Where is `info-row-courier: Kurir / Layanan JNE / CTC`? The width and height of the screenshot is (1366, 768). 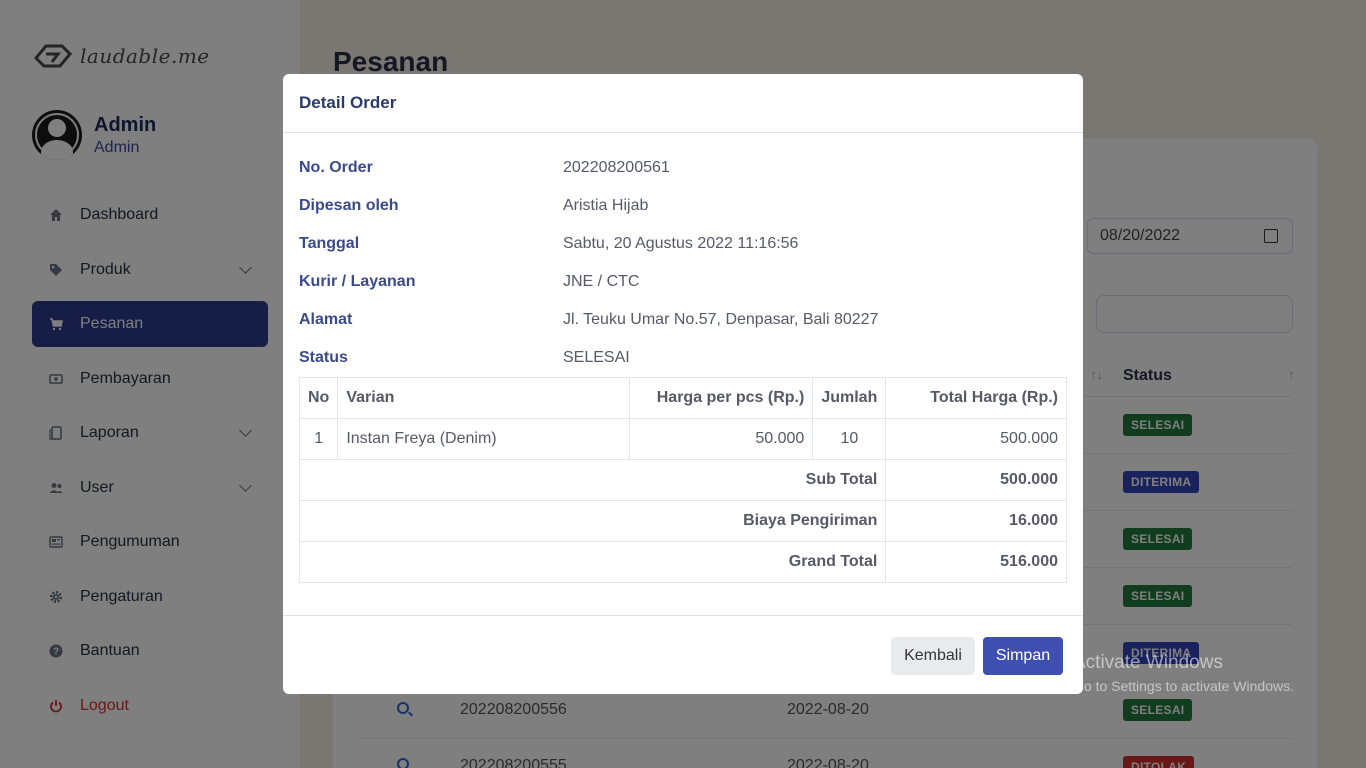
info-row-courier: Kurir / Layanan JNE / CTC is located at coordinates (469, 284).